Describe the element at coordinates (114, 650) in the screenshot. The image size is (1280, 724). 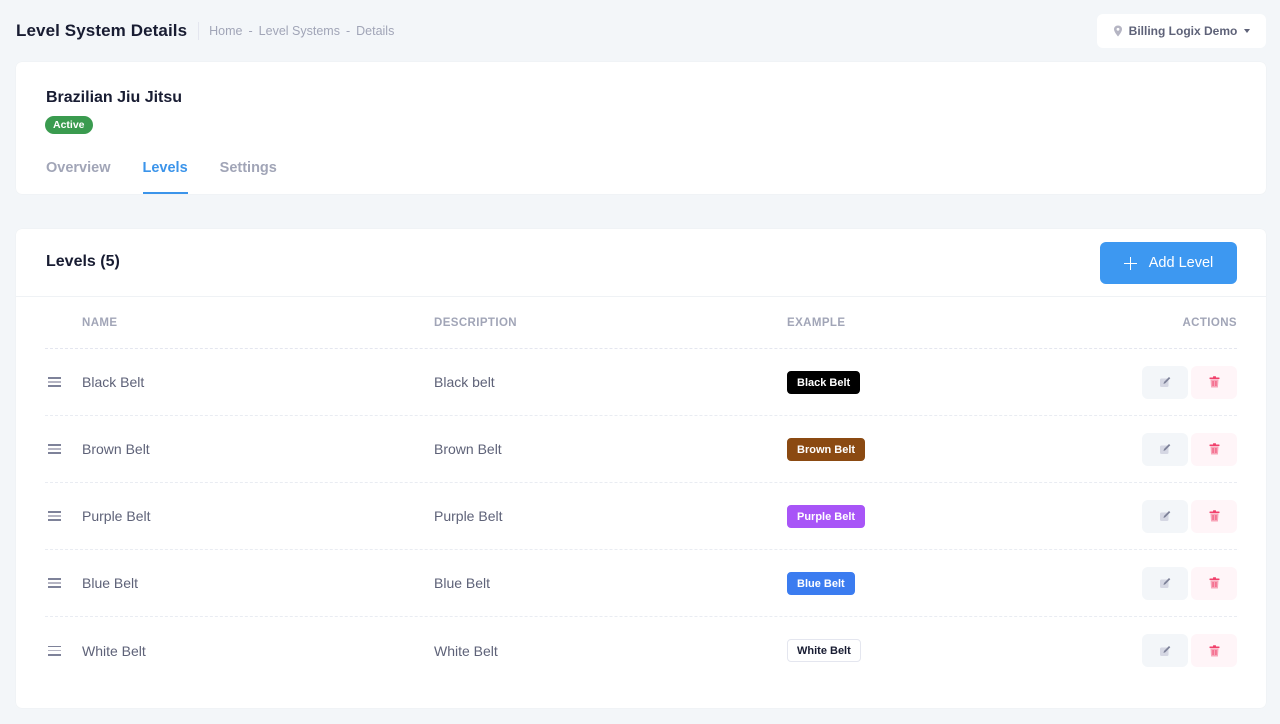
I see `level-name: White Belt` at that location.